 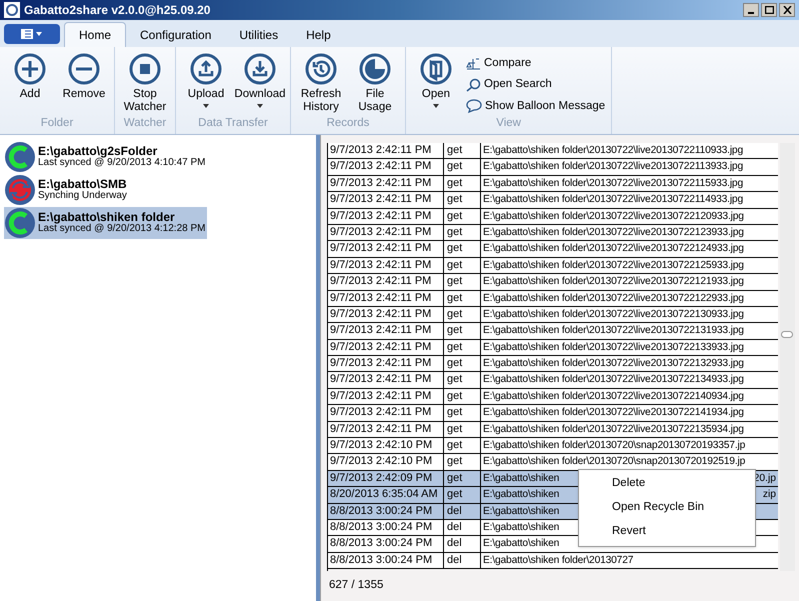 I want to click on history-row: 9/7/2013 2:42:11 PM get E:\gabatto\shiken folder\20130722\live20130722115933.jpg, so click(x=553, y=184).